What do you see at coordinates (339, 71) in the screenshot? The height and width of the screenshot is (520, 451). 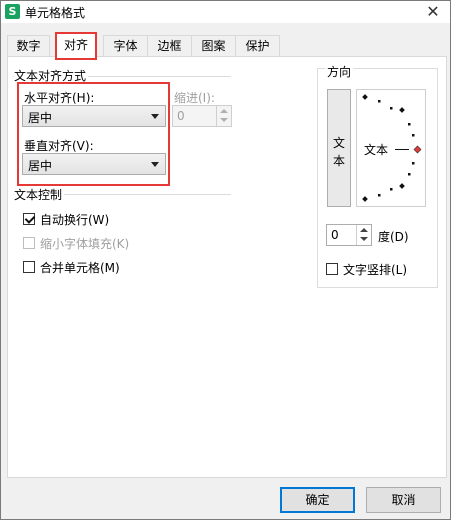 I see `orientation-title: 方向` at bounding box center [339, 71].